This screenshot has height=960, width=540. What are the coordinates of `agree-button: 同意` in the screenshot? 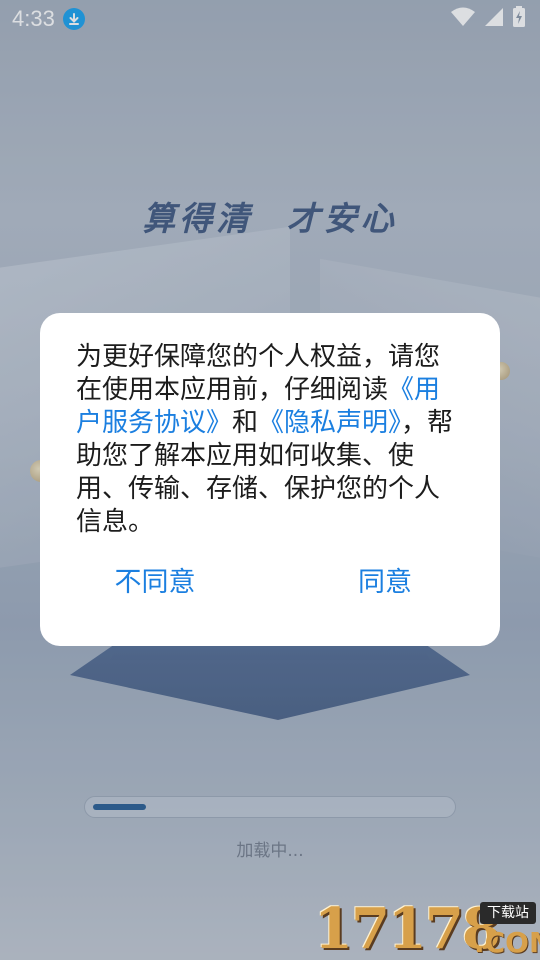 It's located at (385, 583).